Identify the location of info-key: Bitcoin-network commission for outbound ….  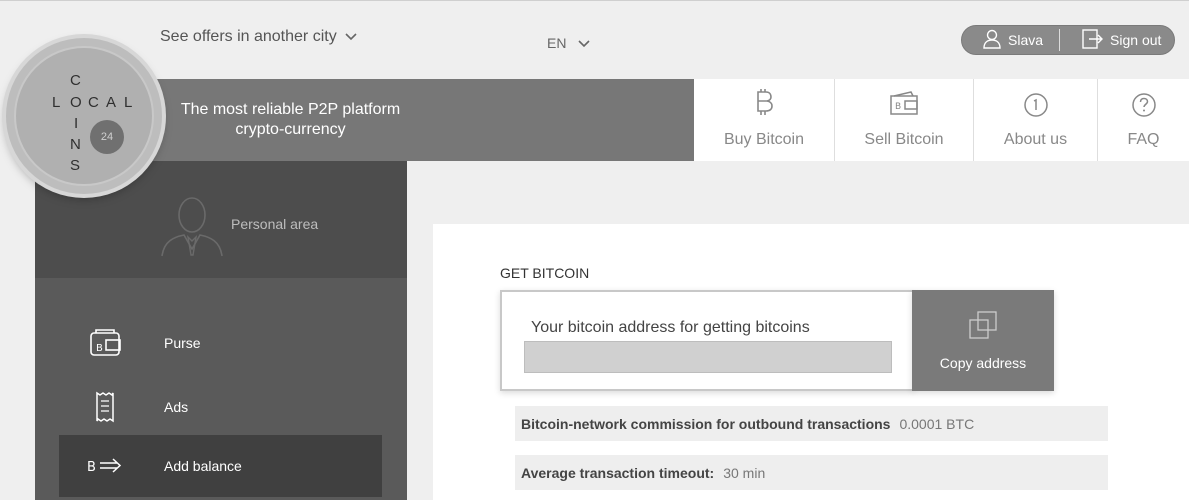
(706, 423).